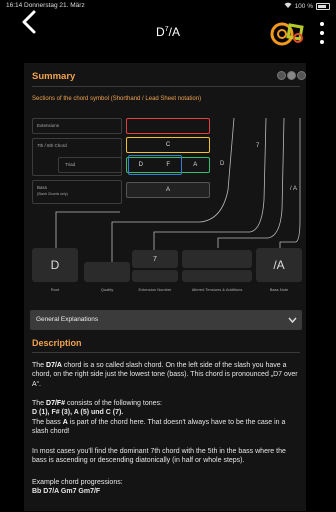  I want to click on symbol-bass: /A, so click(279, 265).